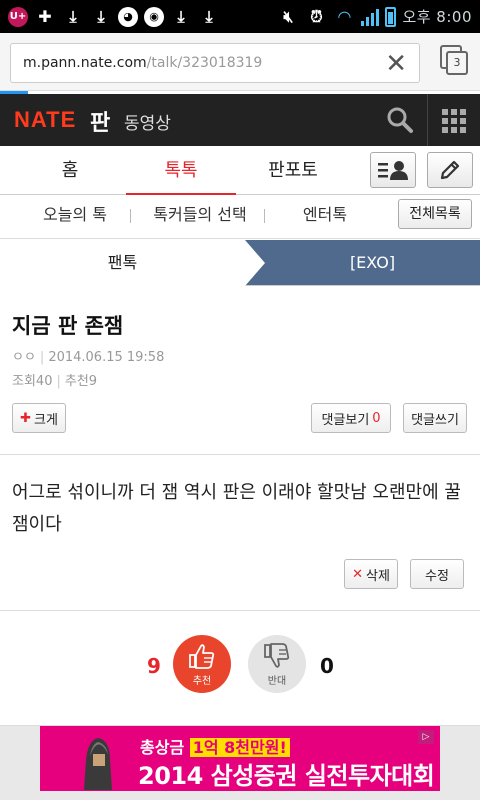 The width and height of the screenshot is (480, 800). I want to click on bigger-text-button: ✚ 크게, so click(39, 418).